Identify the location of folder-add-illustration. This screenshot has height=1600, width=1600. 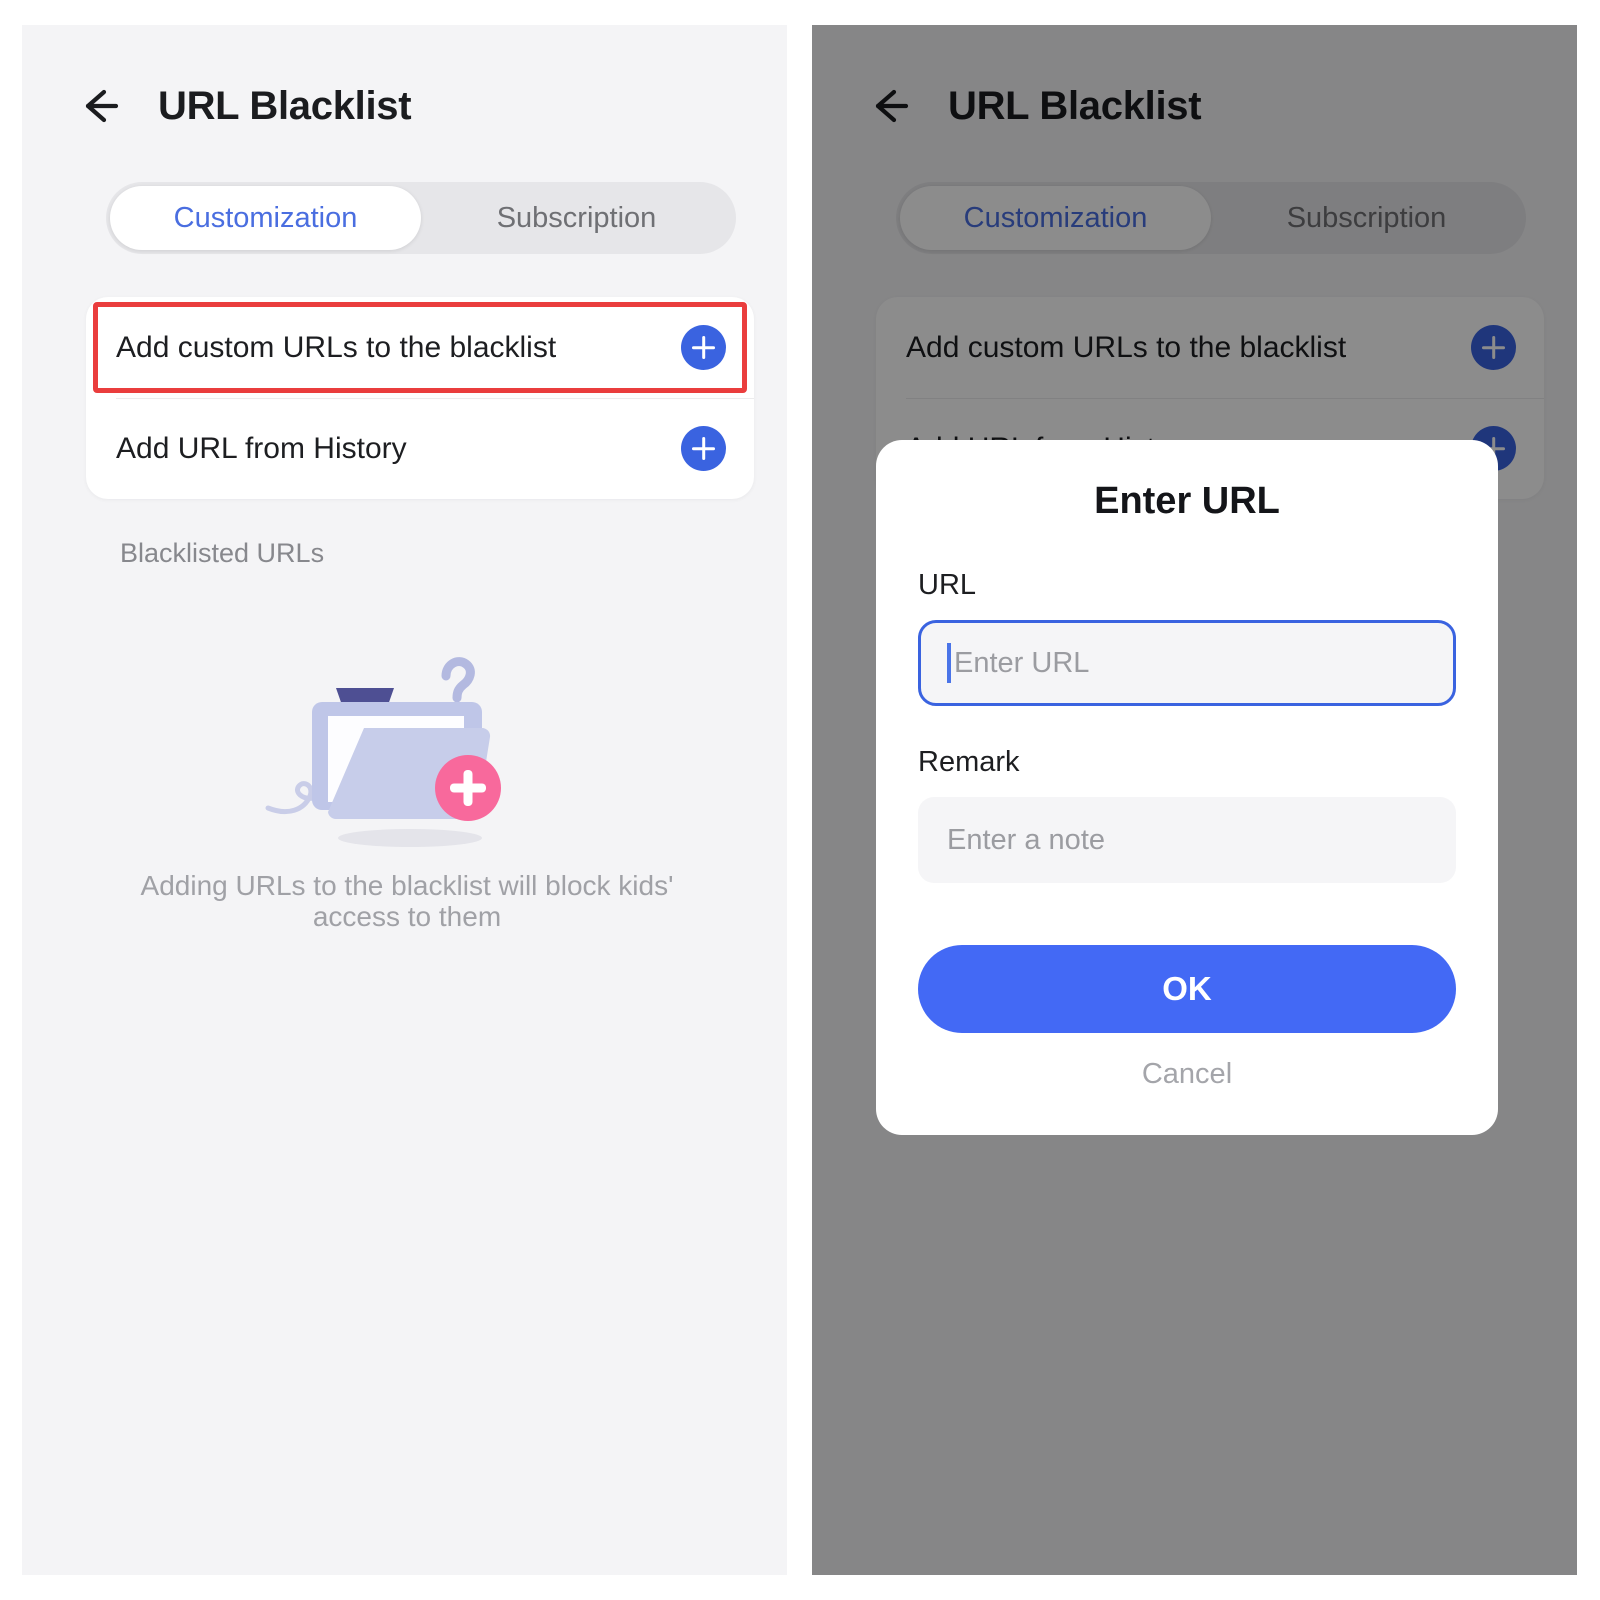
(405, 747).